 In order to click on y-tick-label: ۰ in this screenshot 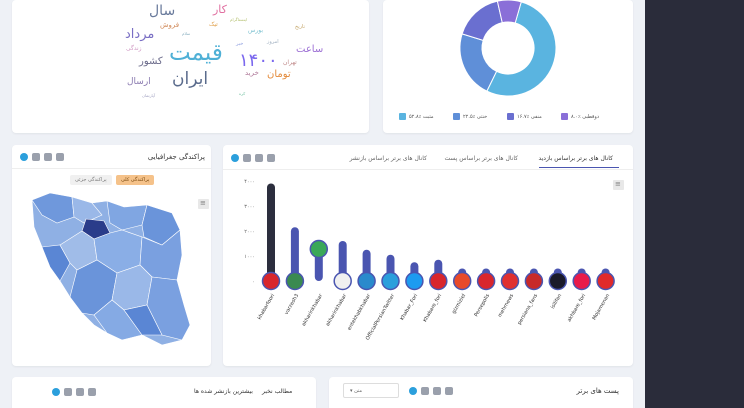, I will do `click(253, 282)`.